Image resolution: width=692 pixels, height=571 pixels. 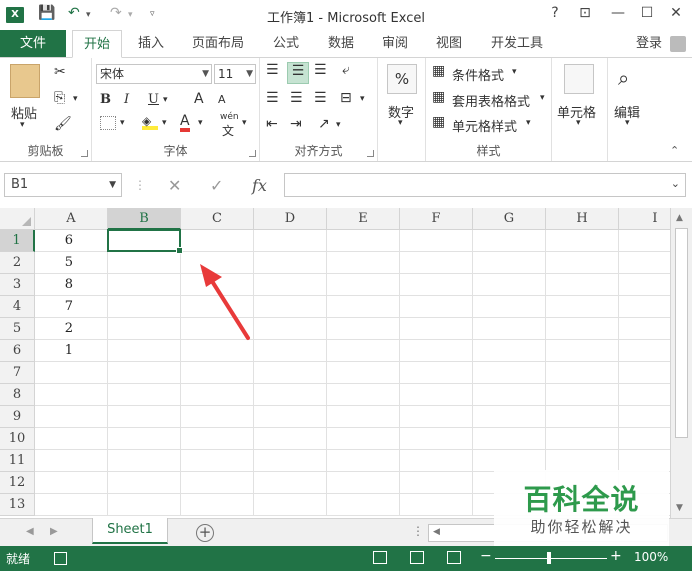 I want to click on copy-dropdown-icon: ▾, so click(x=75, y=99).